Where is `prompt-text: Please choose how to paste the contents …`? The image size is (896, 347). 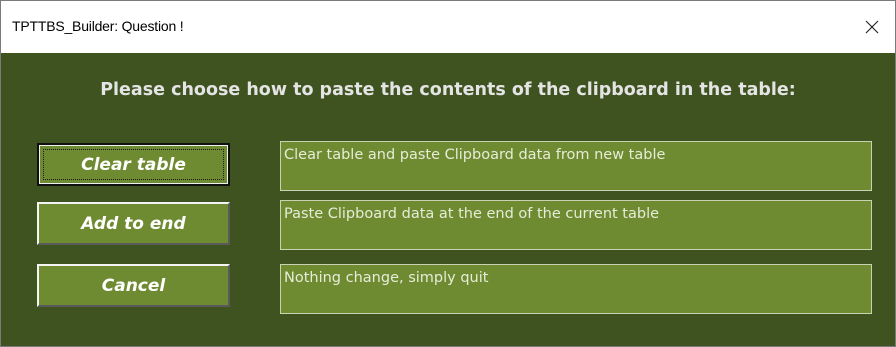
prompt-text: Please choose how to paste the contents … is located at coordinates (448, 90).